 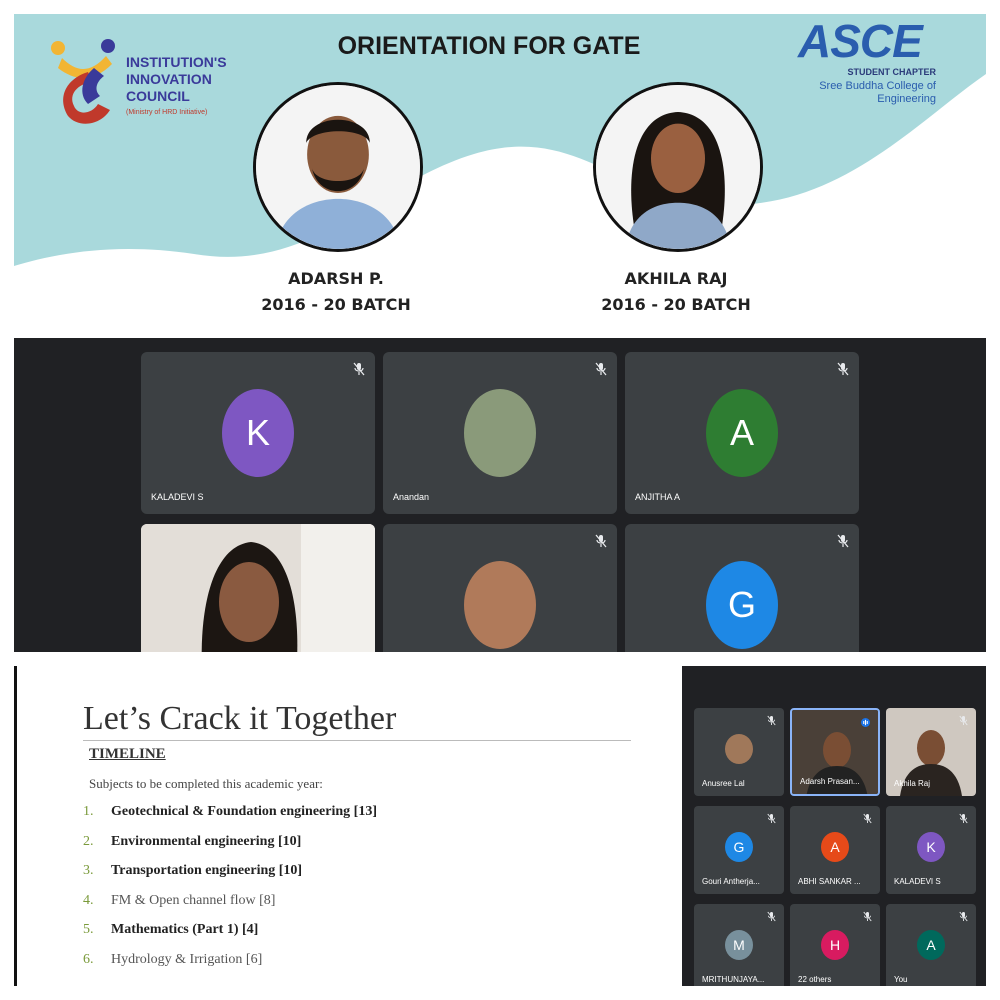 I want to click on iic-title: INSTITUTION'S INNOVATION COUNCIL, so click(x=176, y=79).